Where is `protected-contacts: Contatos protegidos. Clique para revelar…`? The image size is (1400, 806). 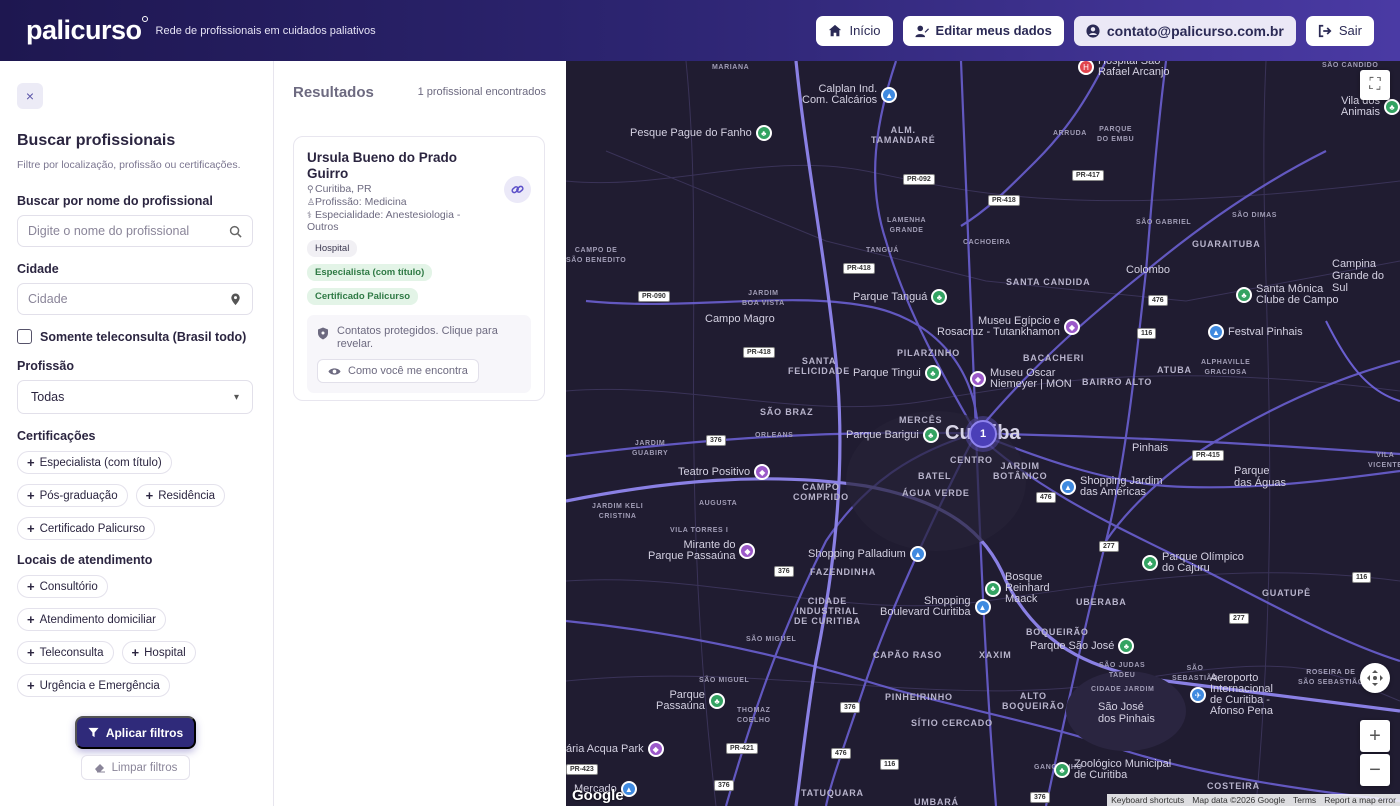
protected-contacts: Contatos protegidos. Clique para revelar… is located at coordinates (419, 354).